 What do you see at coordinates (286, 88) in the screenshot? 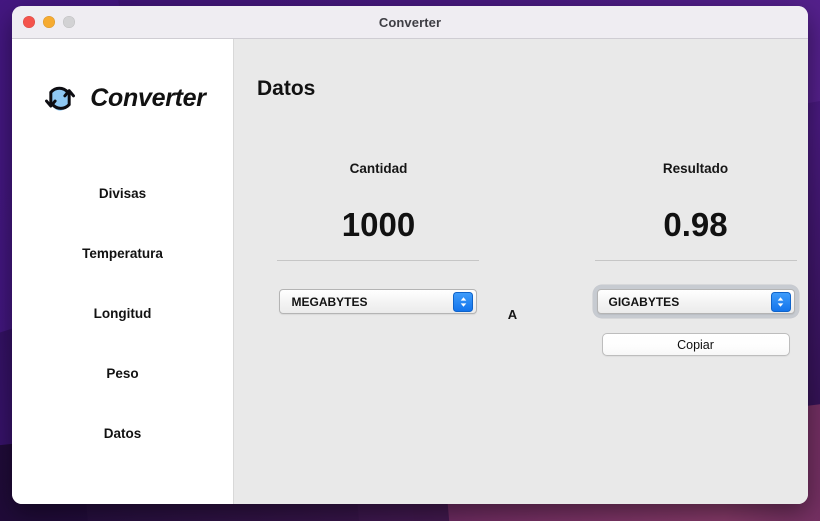
I see `page-title: Datos` at bounding box center [286, 88].